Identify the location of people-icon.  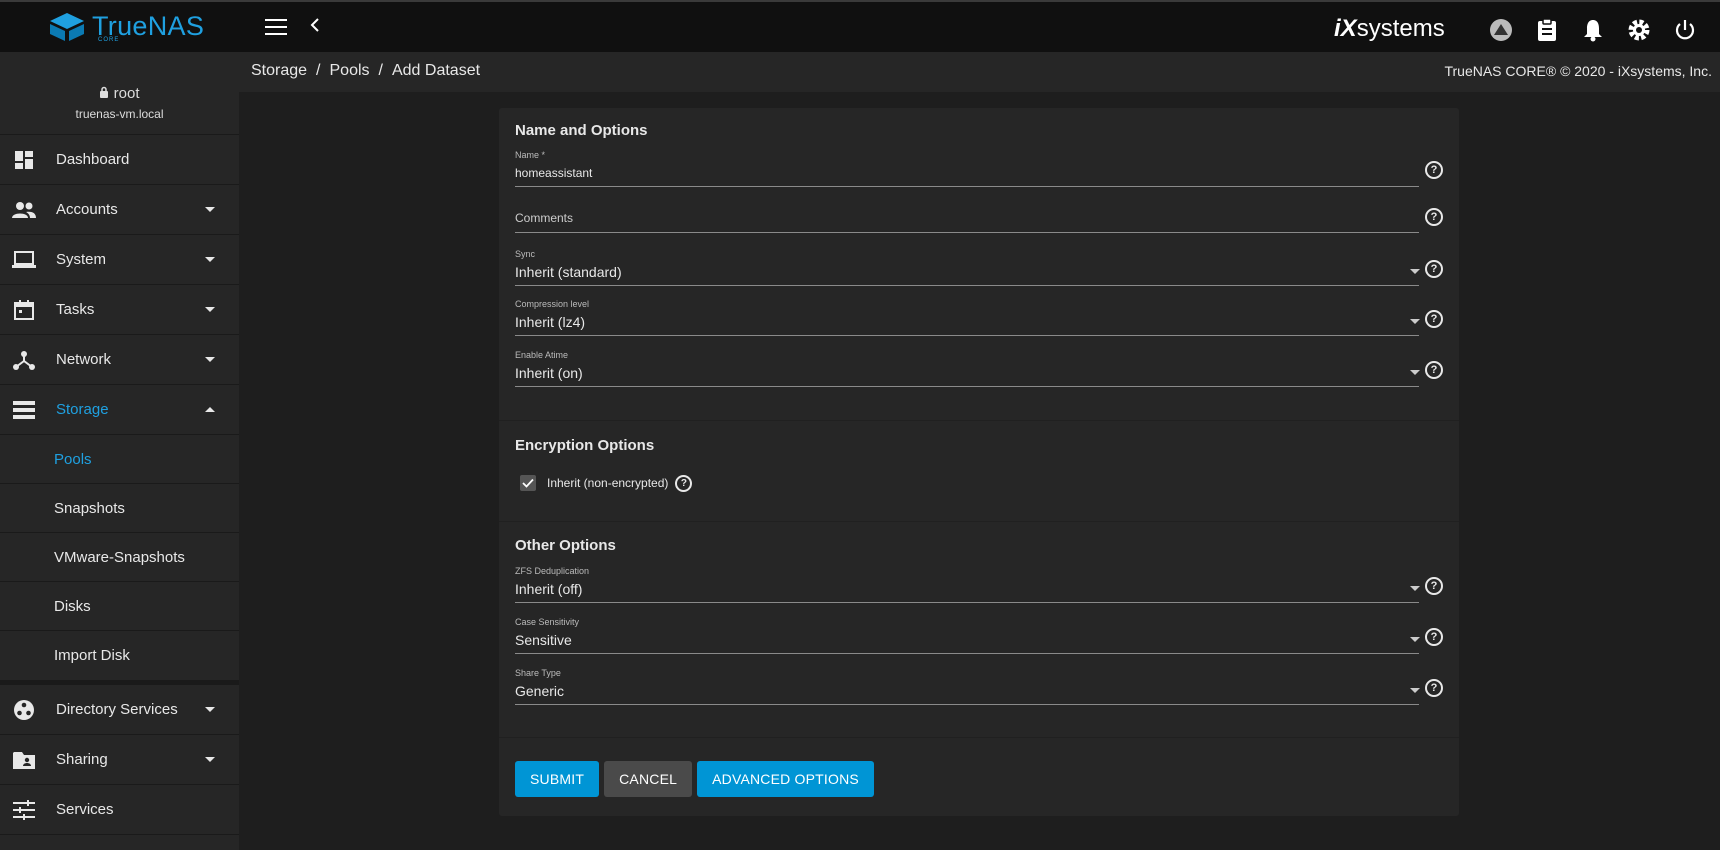
(24, 210).